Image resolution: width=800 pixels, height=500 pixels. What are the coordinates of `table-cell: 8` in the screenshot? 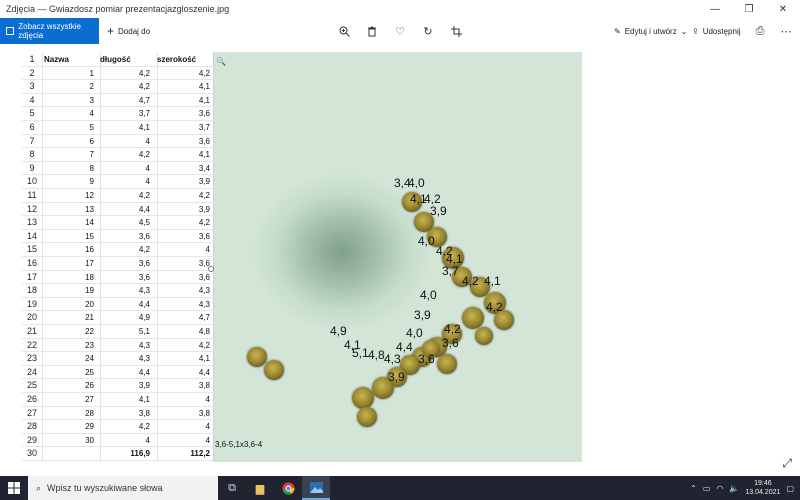 It's located at (91, 168).